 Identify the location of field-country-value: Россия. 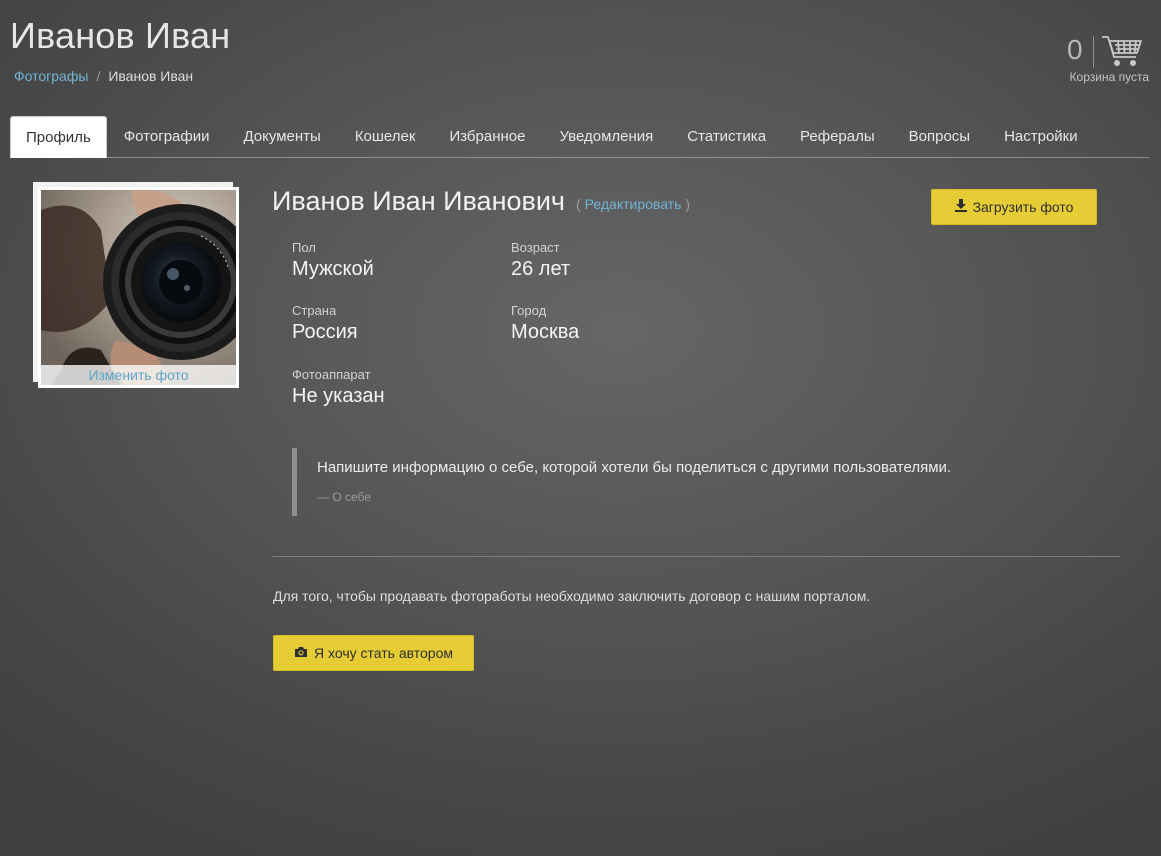
(325, 332).